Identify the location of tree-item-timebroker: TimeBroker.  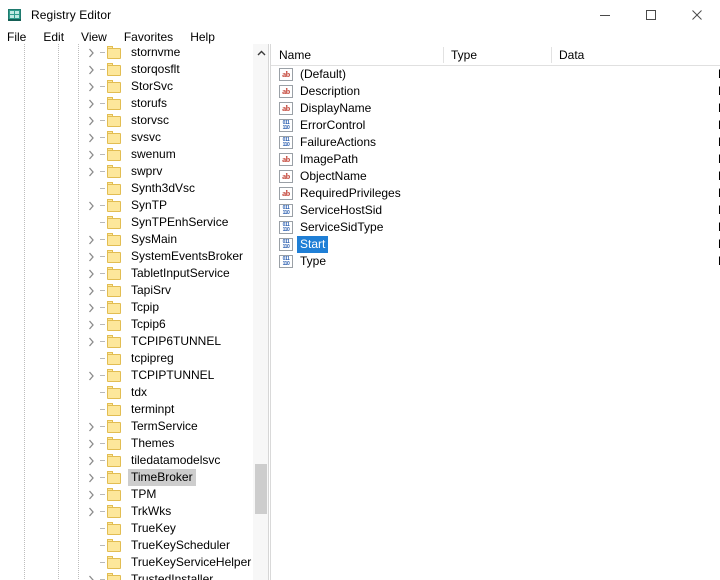
(126, 477).